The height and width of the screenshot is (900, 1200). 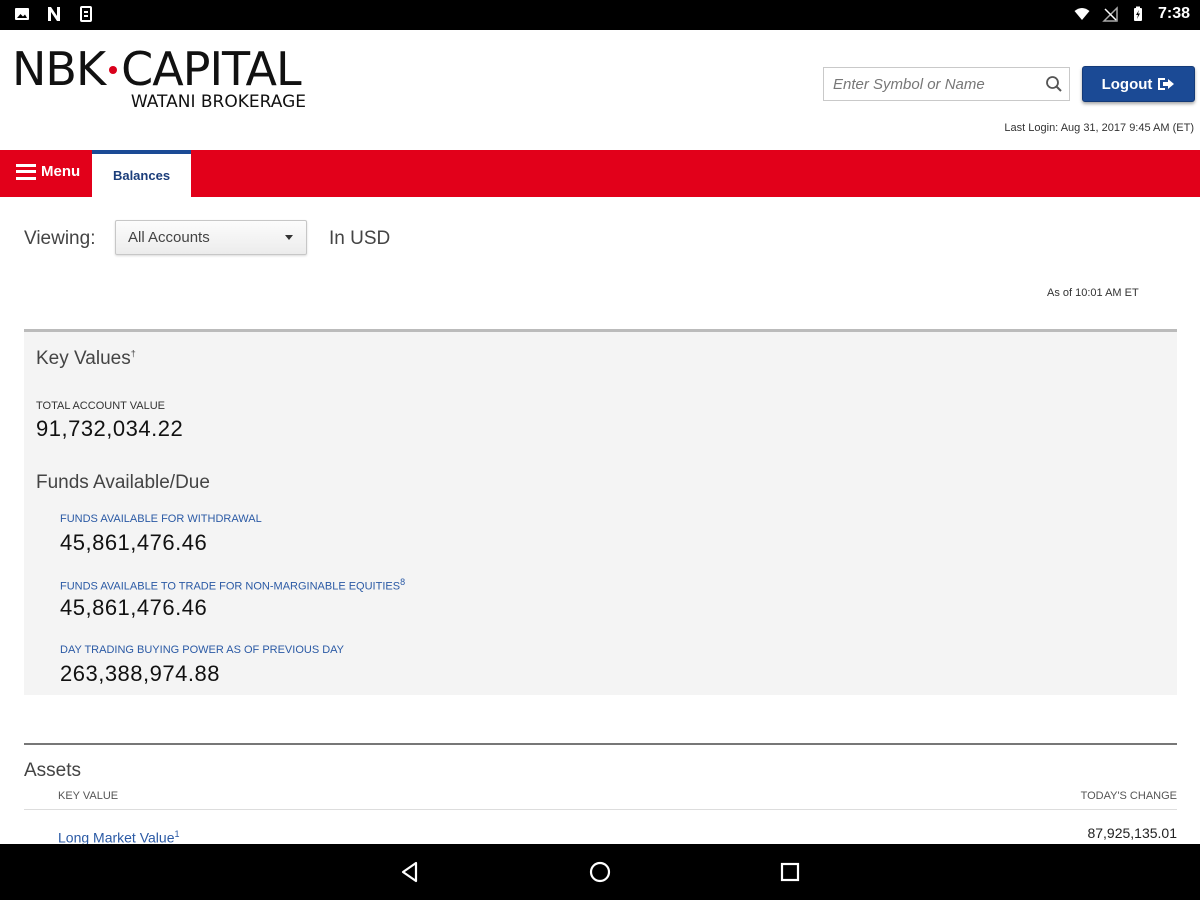 What do you see at coordinates (113, 69) in the screenshot?
I see `logo-dot` at bounding box center [113, 69].